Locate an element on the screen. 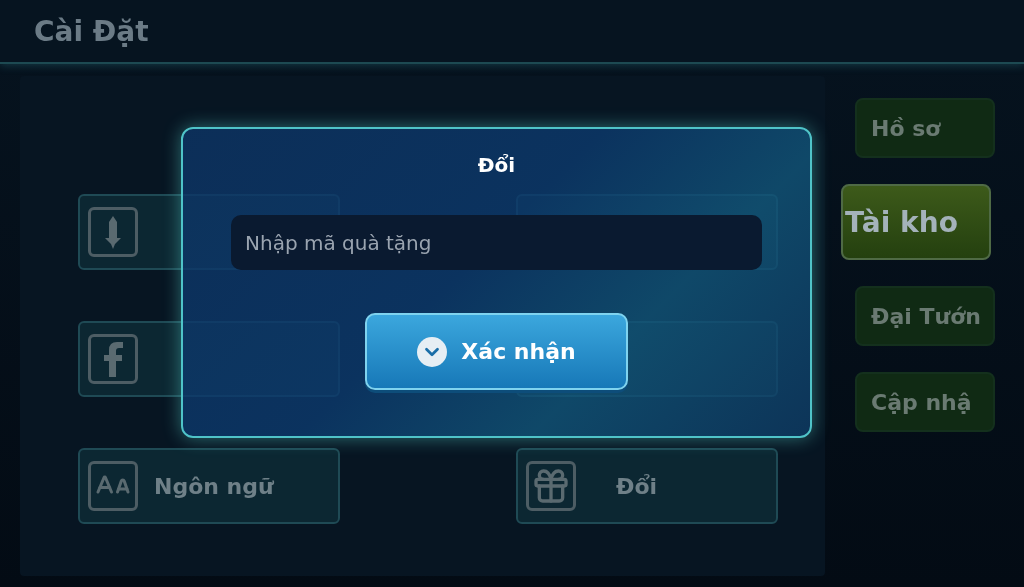 Image resolution: width=1024 pixels, height=587 pixels. dialog-title: Đổi is located at coordinates (496, 165).